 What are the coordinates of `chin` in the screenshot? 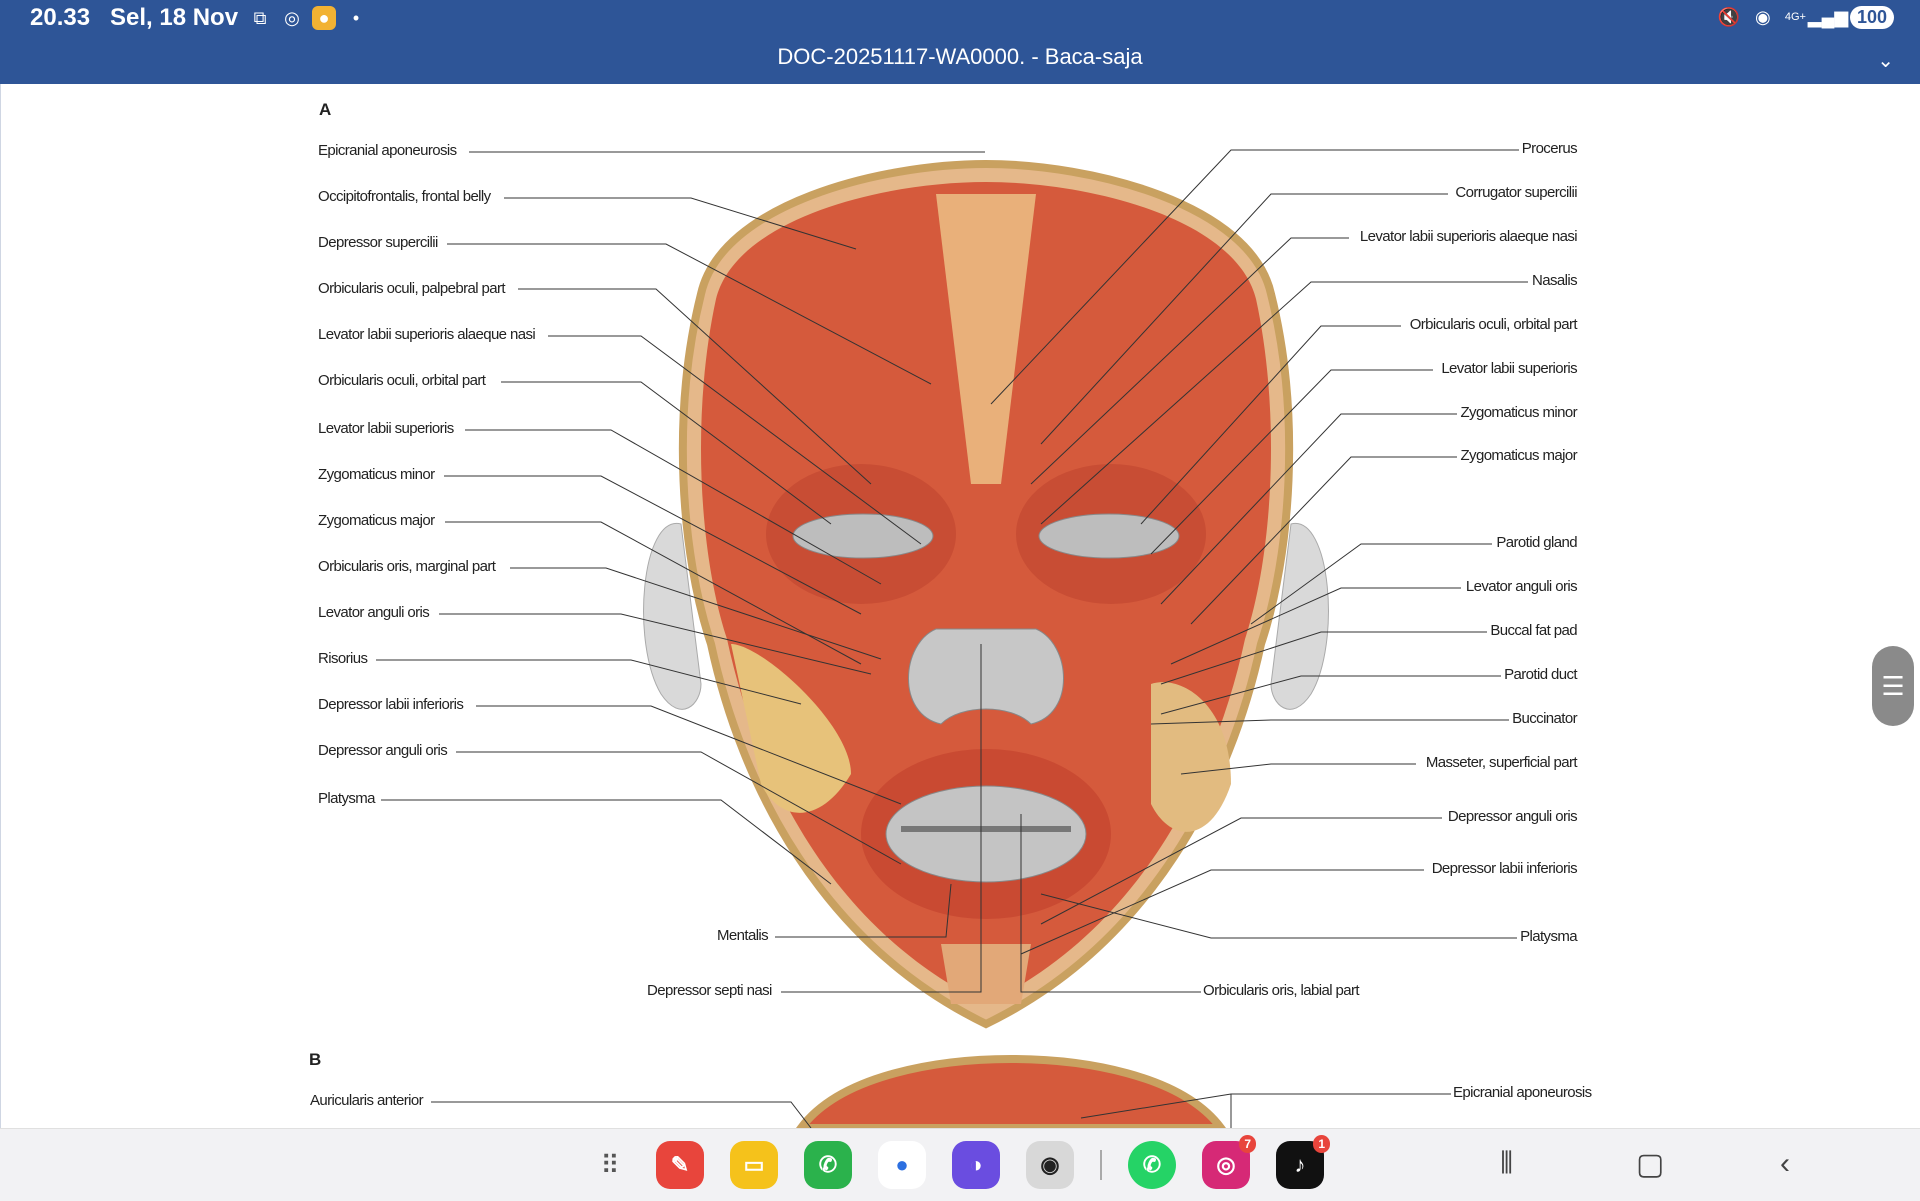 It's located at (986, 974).